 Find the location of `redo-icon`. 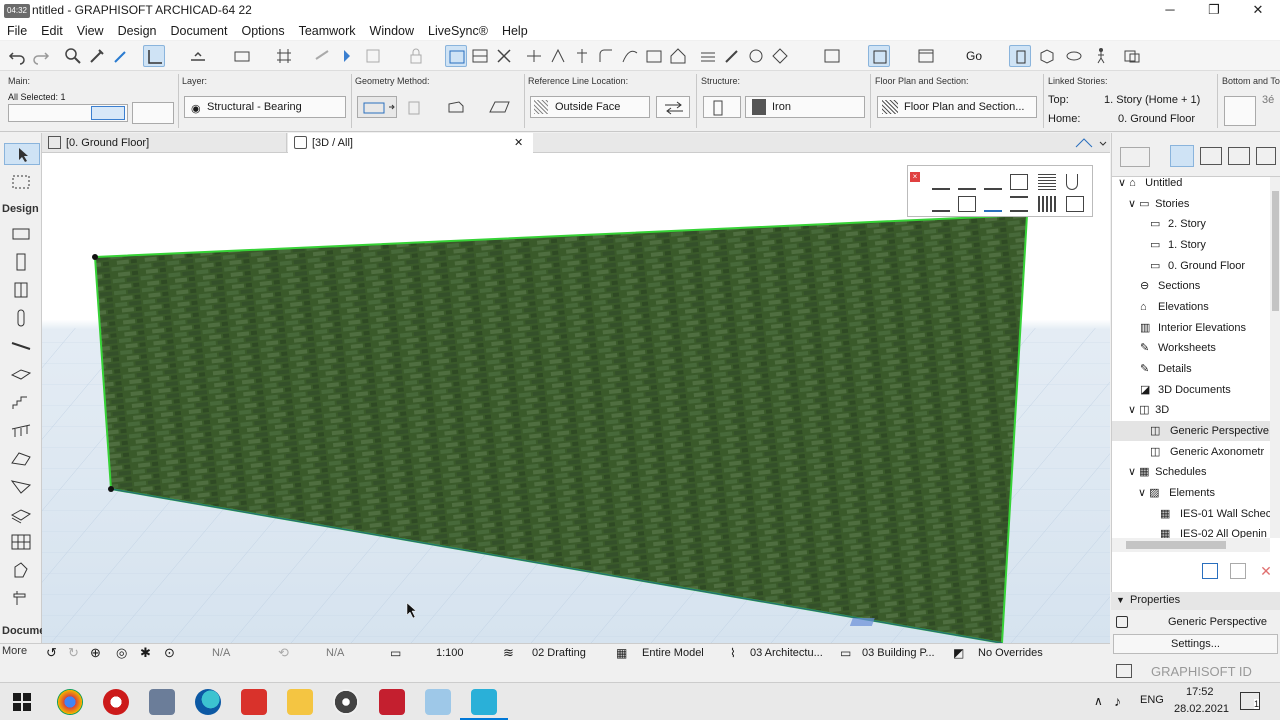

redo-icon is located at coordinates (41, 56).